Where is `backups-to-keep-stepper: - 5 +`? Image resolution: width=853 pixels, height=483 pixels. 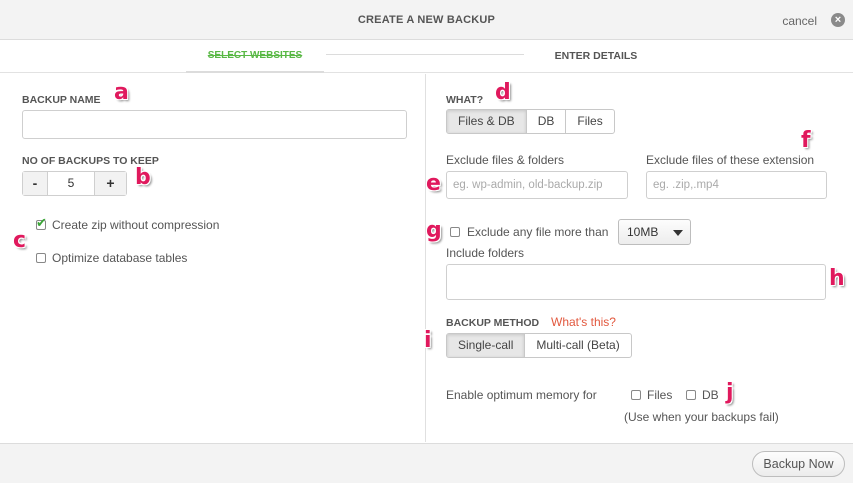 backups-to-keep-stepper: - 5 + is located at coordinates (74, 183).